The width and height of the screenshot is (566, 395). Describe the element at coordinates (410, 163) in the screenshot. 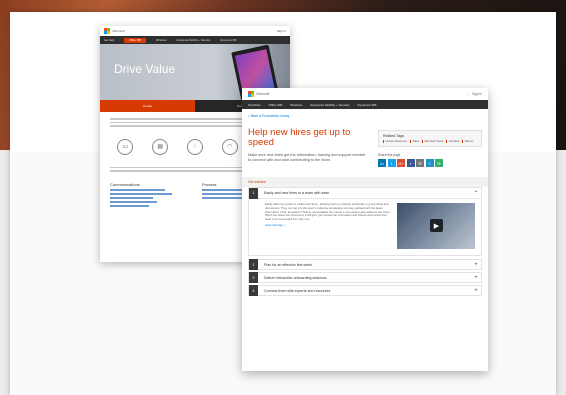

I see `facebook-icon: f` at that location.